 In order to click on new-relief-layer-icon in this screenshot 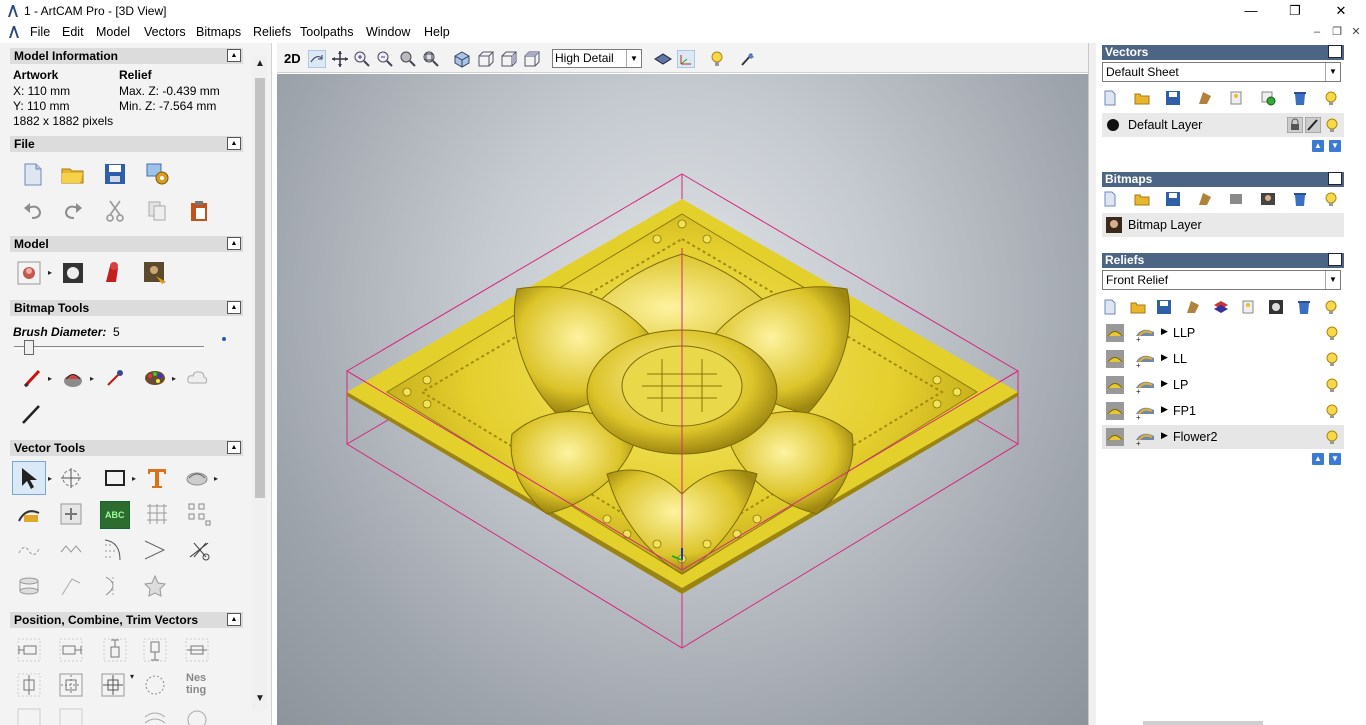, I will do `click(1110, 307)`.